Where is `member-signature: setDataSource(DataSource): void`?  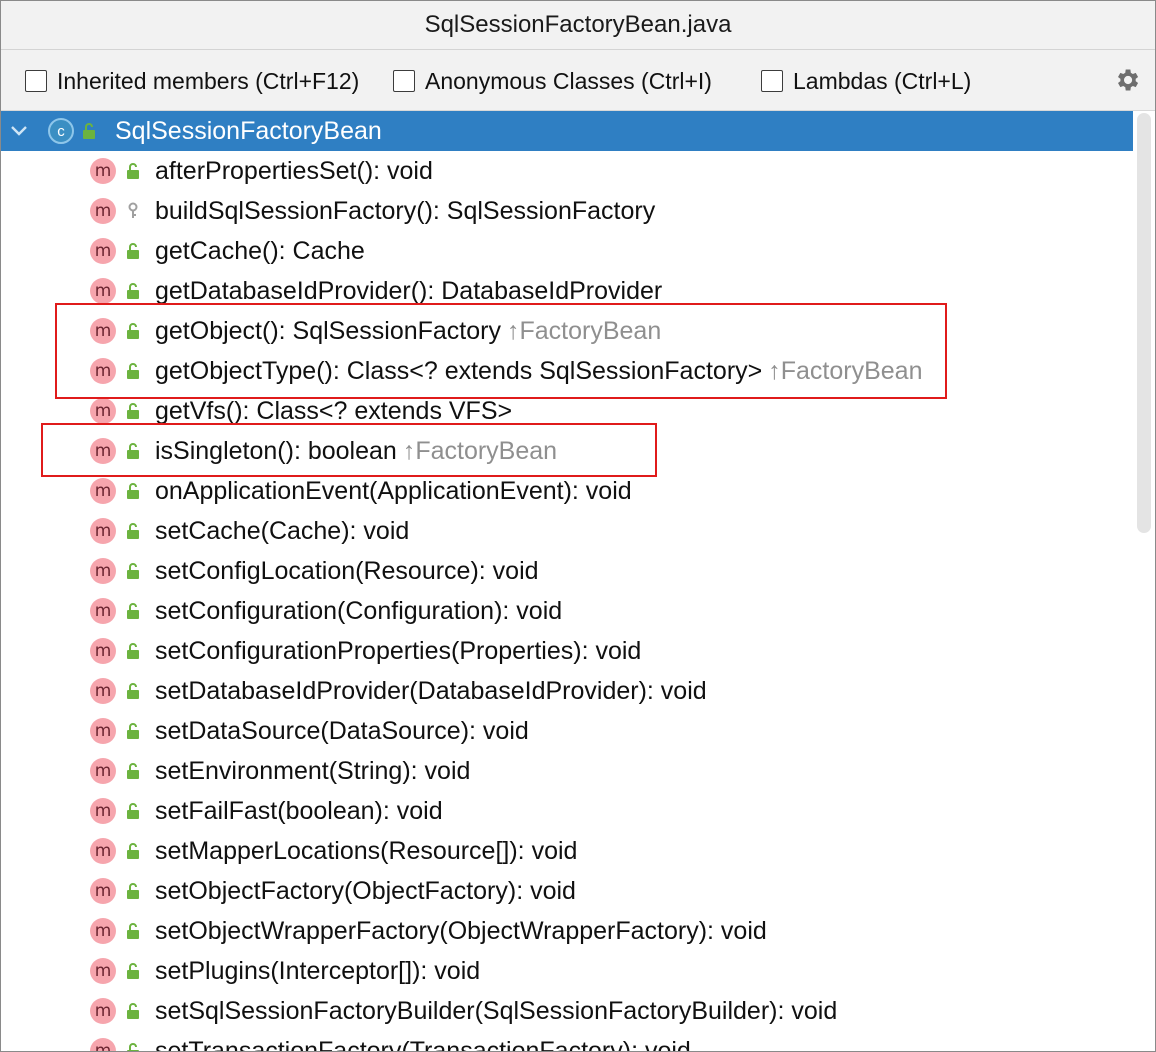
member-signature: setDataSource(DataSource): void is located at coordinates (342, 731).